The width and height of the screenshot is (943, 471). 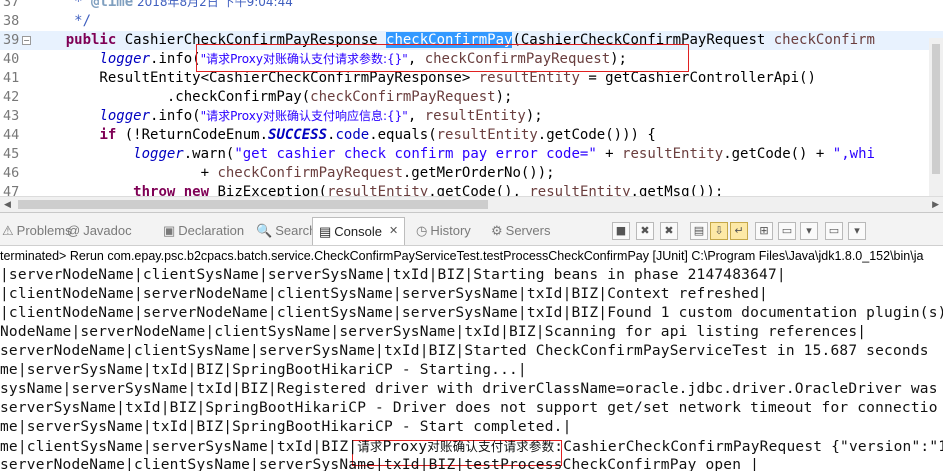 I want to click on line-number: 44, so click(x=11, y=135).